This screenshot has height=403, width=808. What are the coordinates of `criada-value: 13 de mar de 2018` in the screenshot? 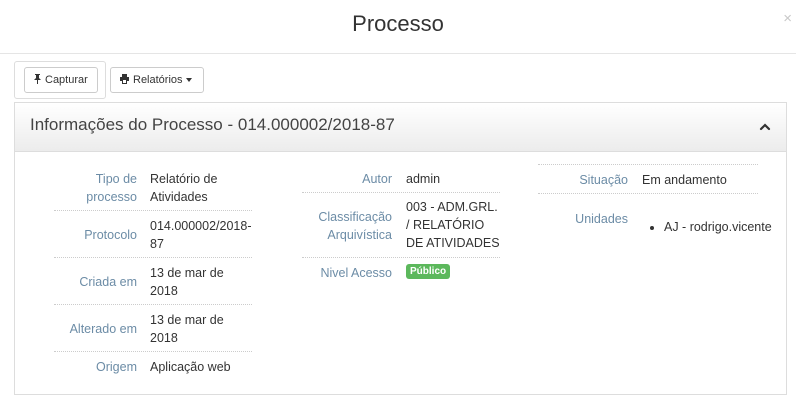 It's located at (187, 282).